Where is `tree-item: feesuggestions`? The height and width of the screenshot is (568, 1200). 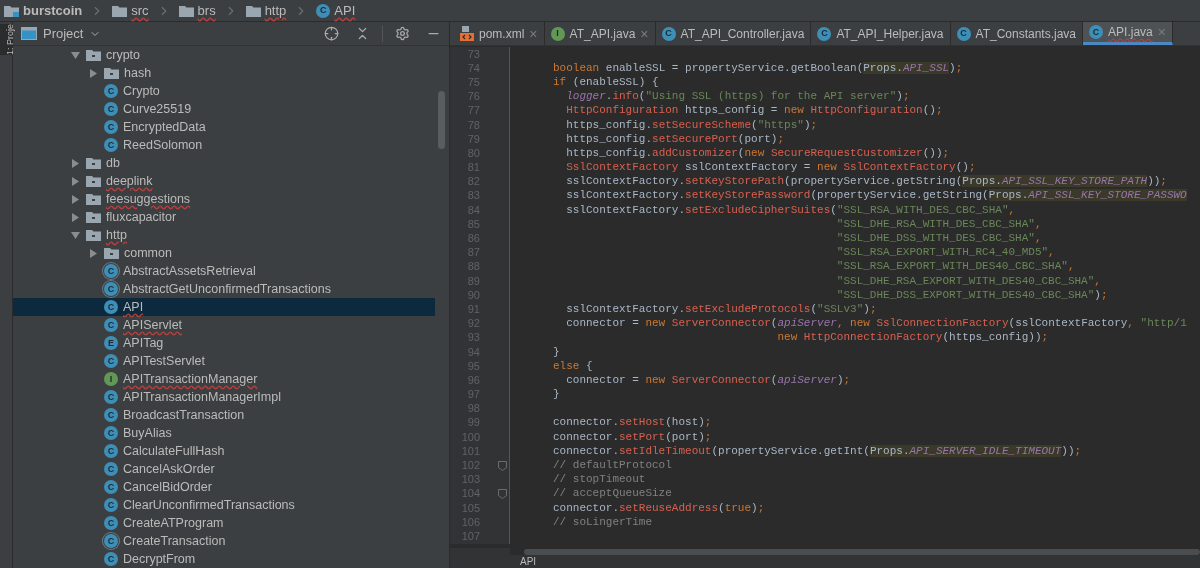 tree-item: feesuggestions is located at coordinates (224, 199).